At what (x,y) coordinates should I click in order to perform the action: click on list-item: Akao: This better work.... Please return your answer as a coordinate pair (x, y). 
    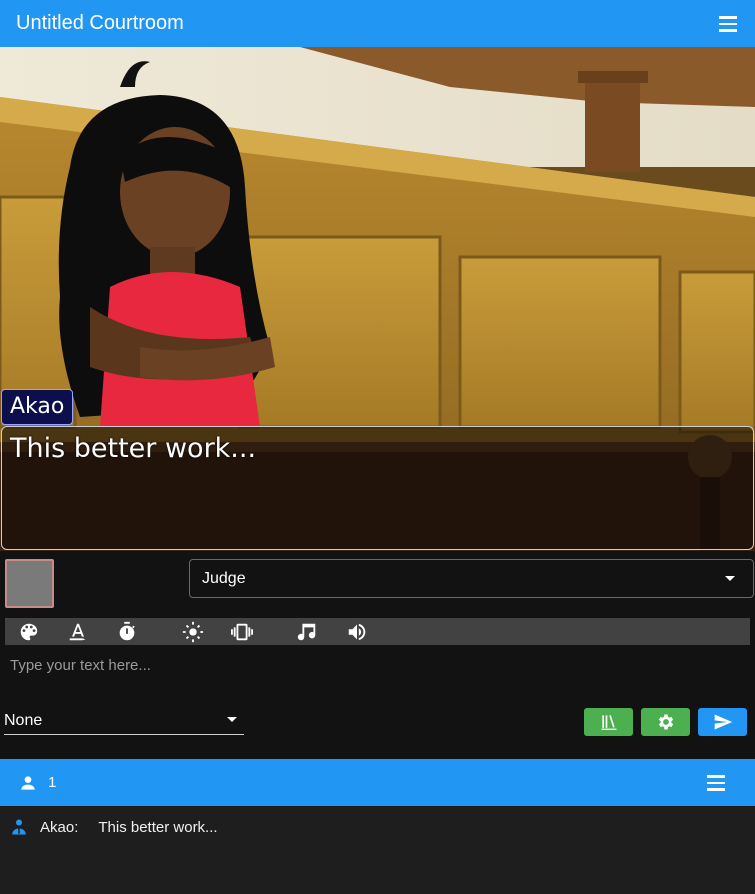
    Looking at the image, I should click on (114, 827).